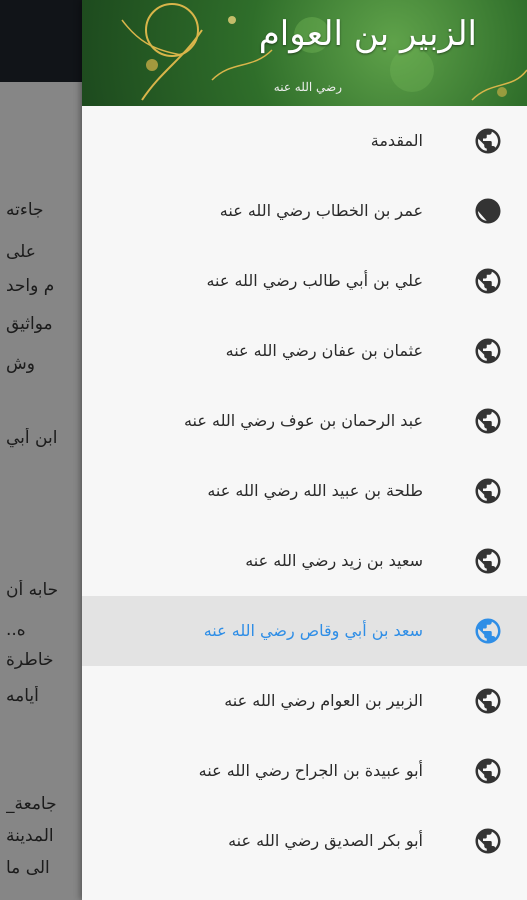  I want to click on menu-item: عبد الرحمان بن عوف رضي الله عنه, so click(304, 421).